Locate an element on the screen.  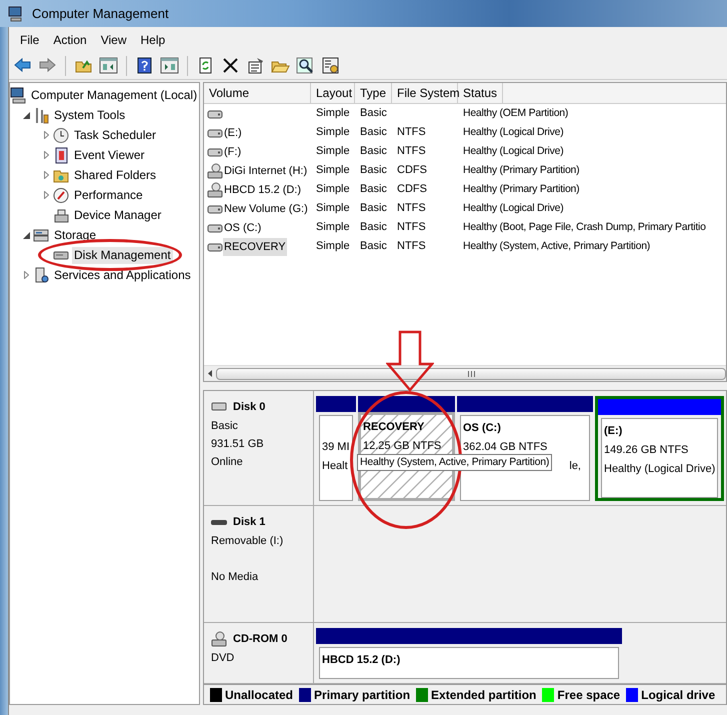
disk-name: Disk 0 is located at coordinates (249, 407).